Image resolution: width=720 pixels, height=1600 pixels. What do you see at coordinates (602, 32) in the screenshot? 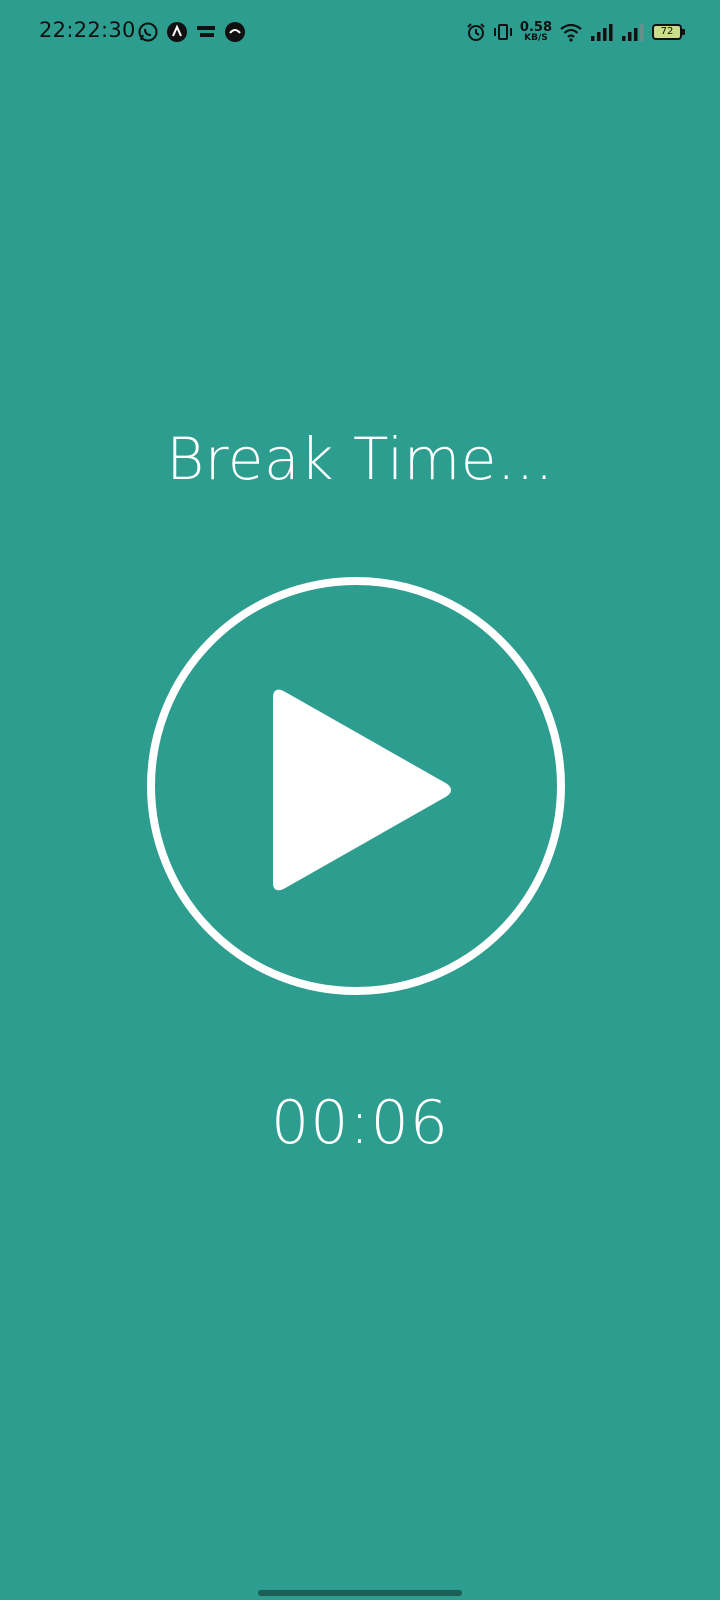
I see `signal-1-icon` at bounding box center [602, 32].